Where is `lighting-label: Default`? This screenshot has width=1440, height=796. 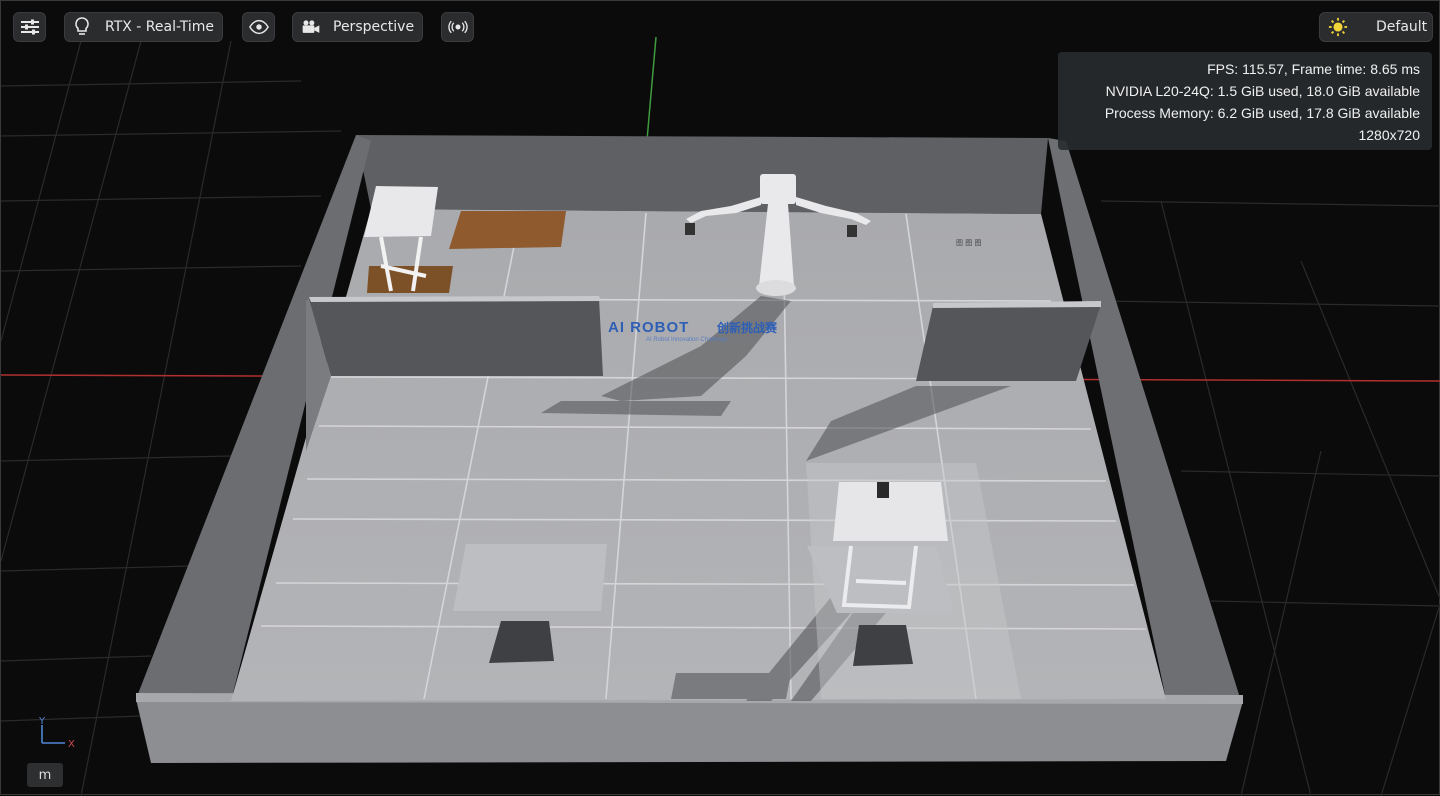 lighting-label: Default is located at coordinates (1402, 27).